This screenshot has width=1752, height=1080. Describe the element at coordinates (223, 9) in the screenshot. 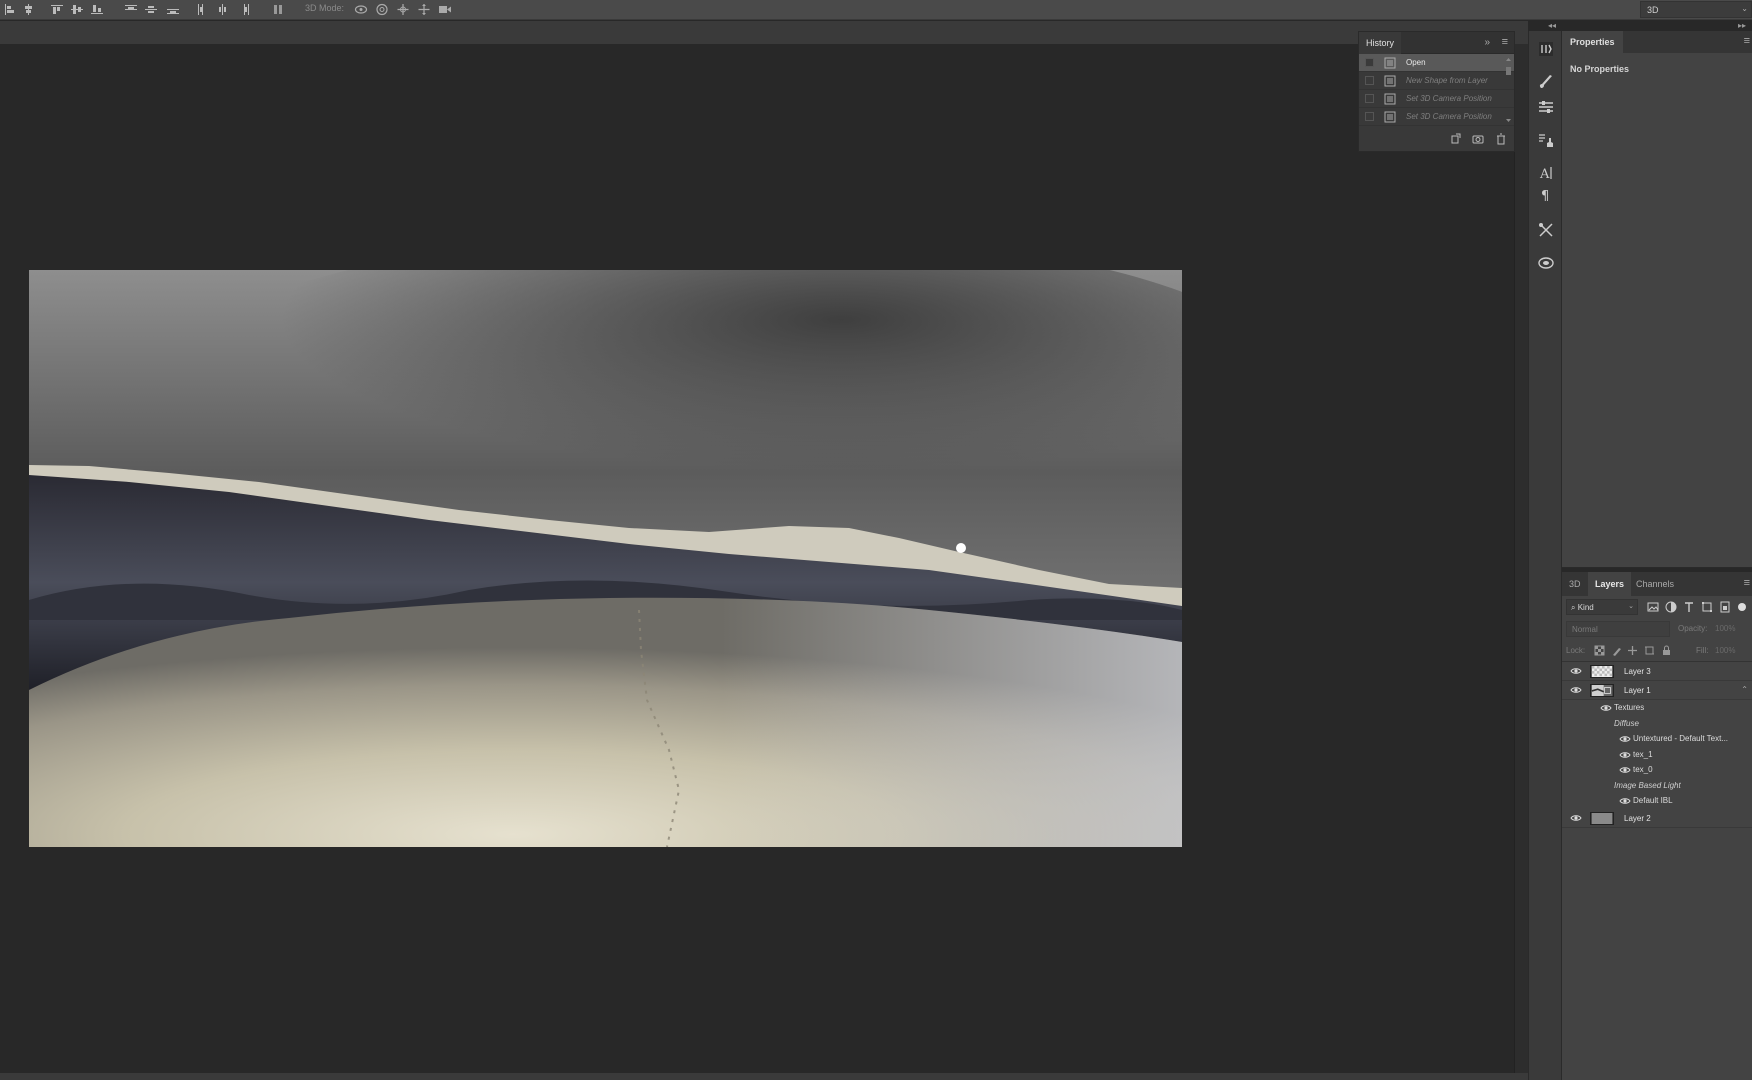

I see `distribute-left-icon` at that location.